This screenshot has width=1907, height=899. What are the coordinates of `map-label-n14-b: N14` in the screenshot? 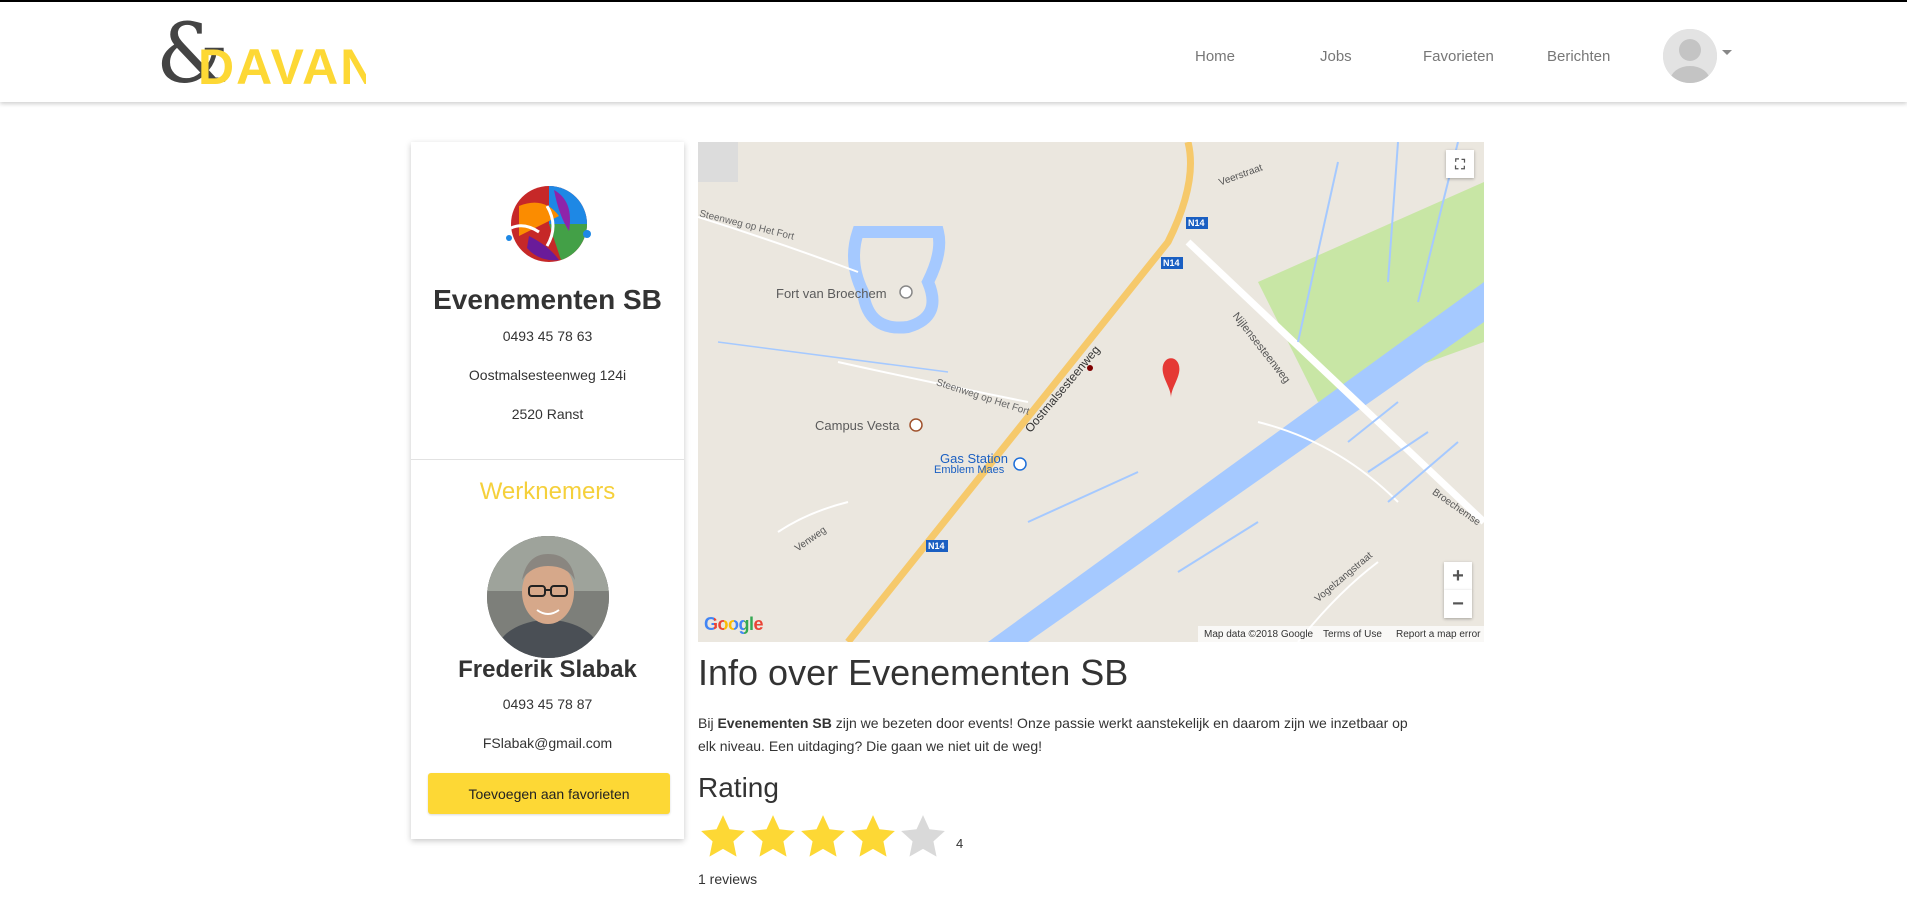 It's located at (1171, 263).